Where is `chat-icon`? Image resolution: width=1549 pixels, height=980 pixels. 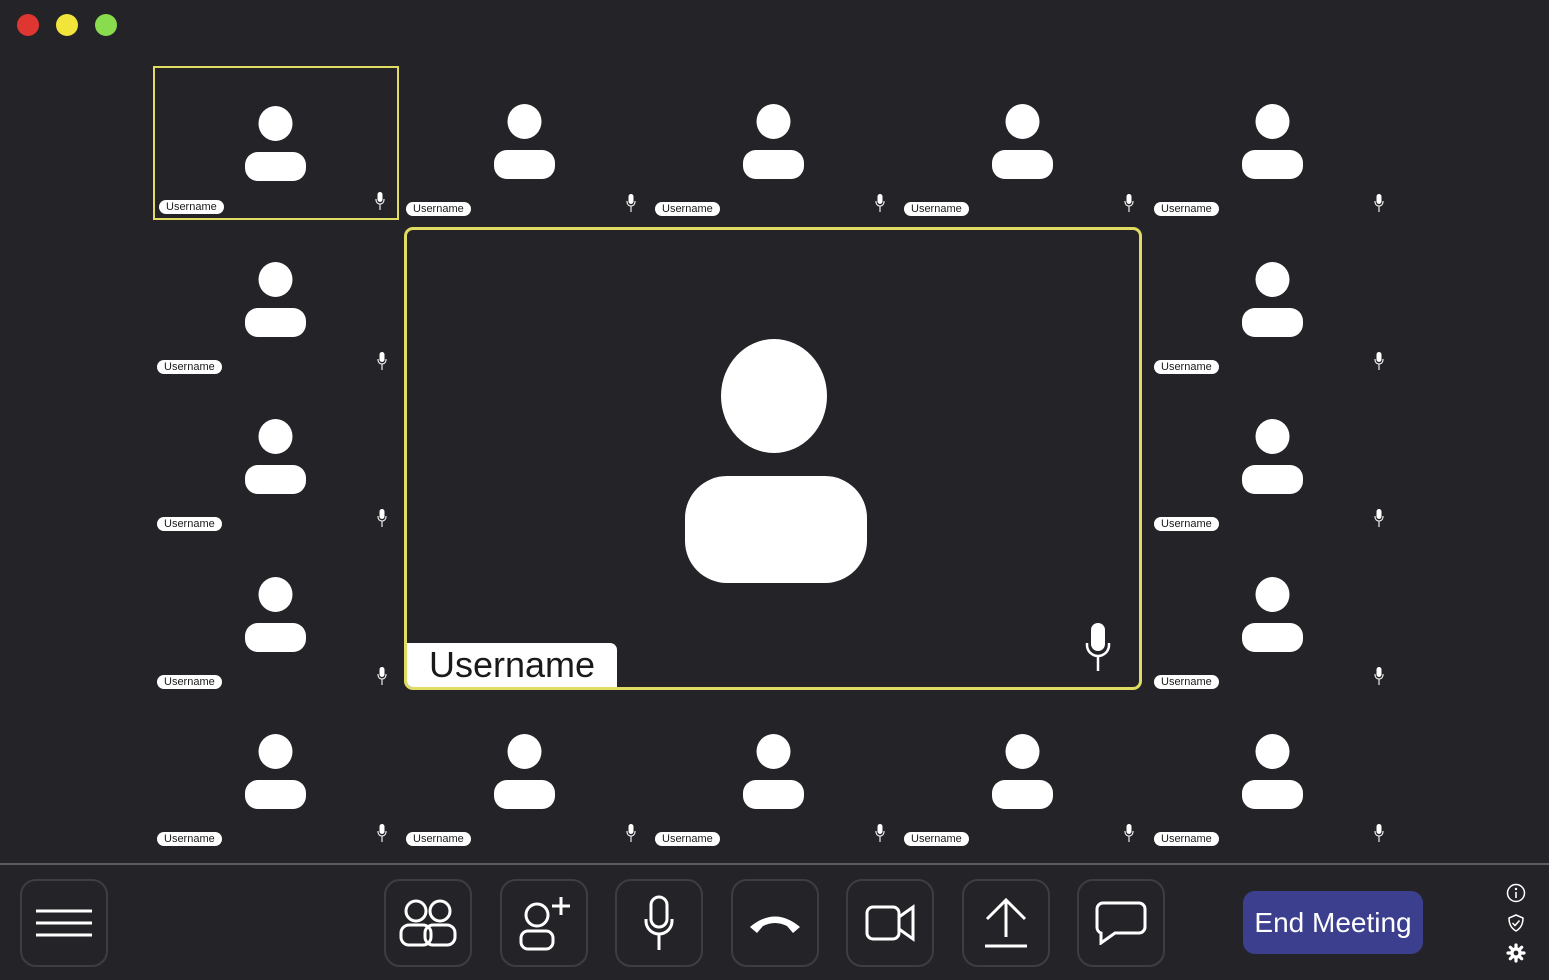 chat-icon is located at coordinates (1121, 923).